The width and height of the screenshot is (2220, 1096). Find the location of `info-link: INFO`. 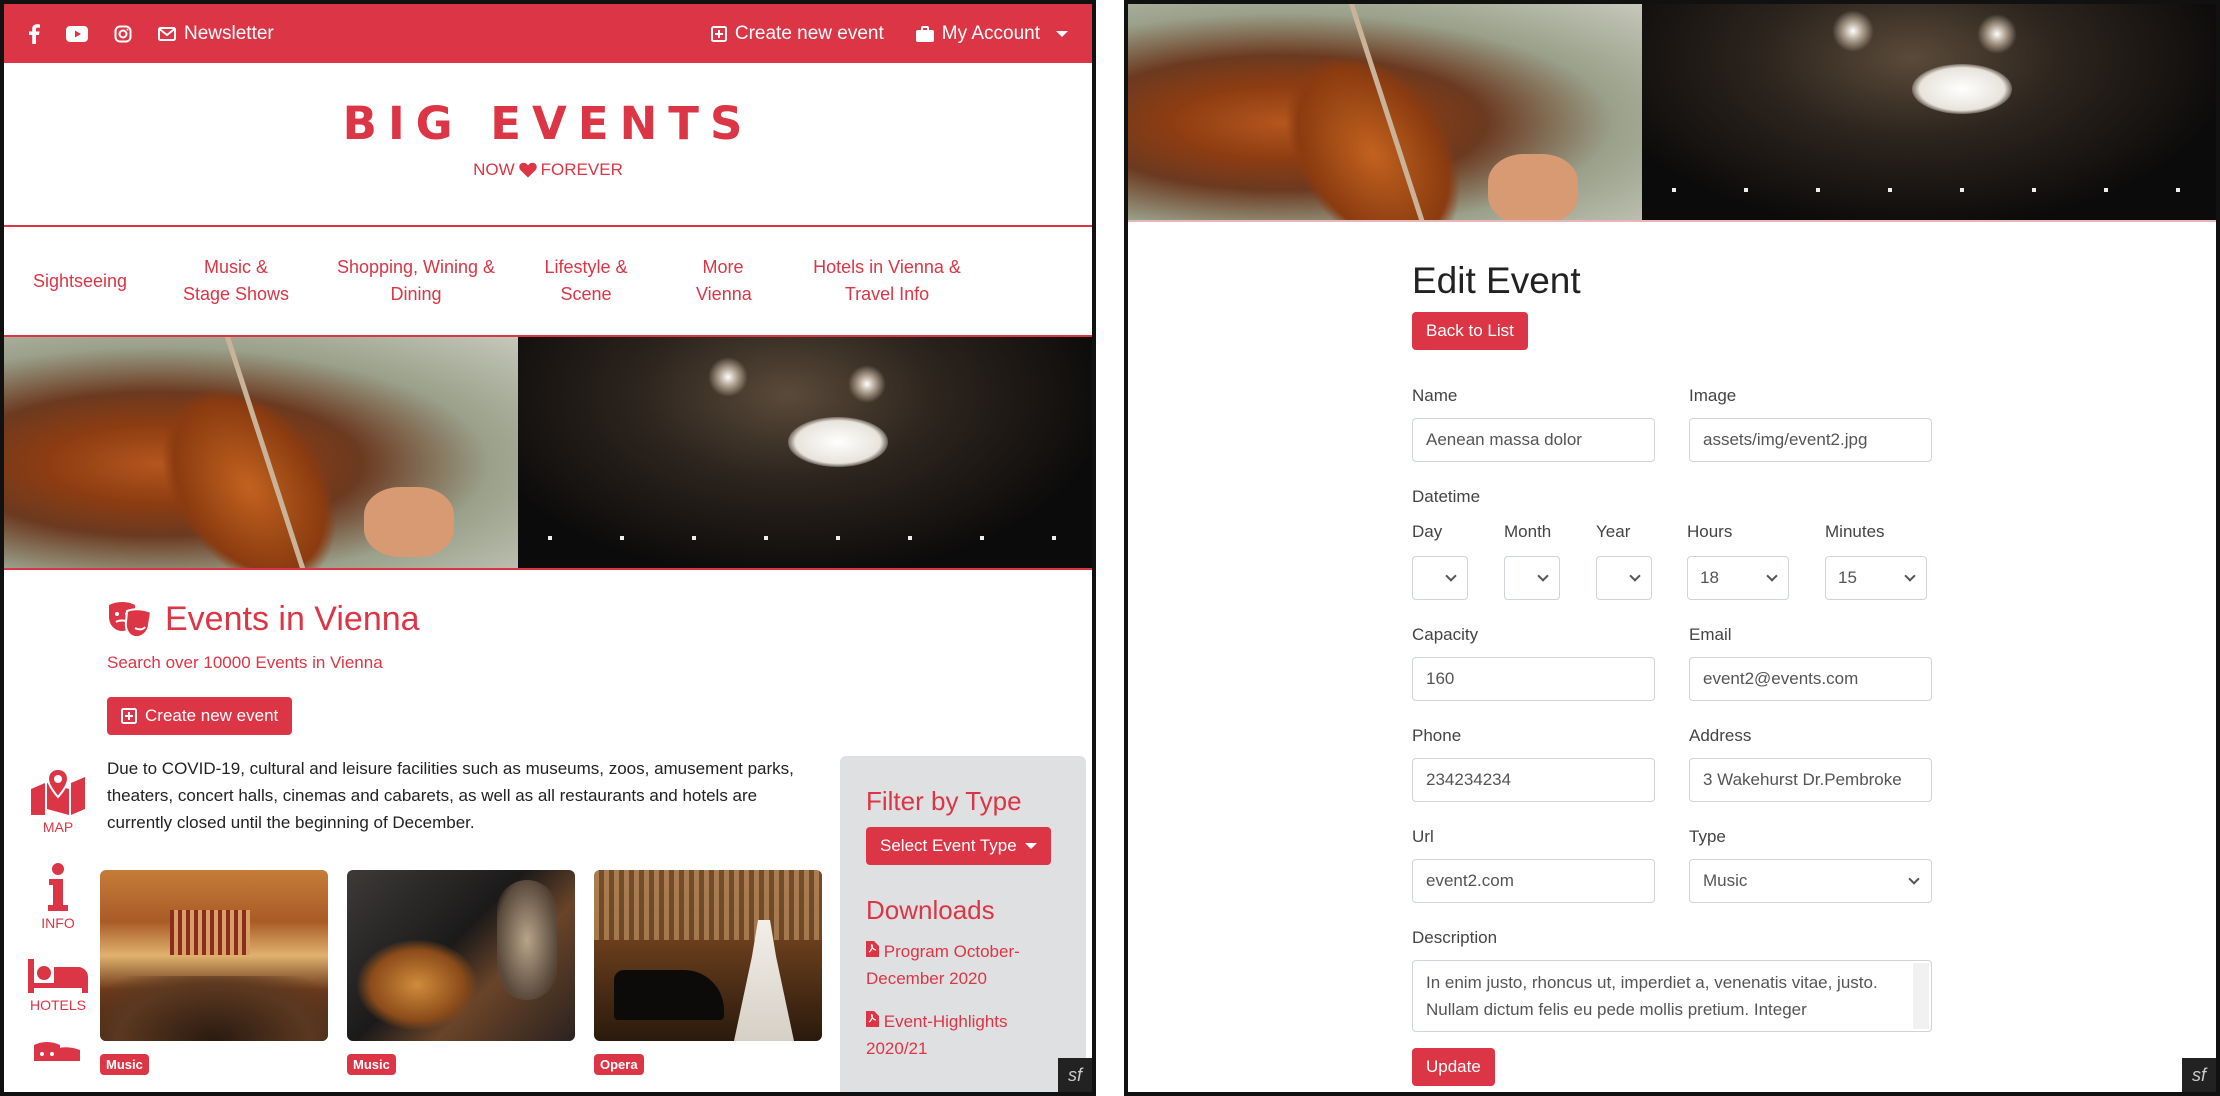

info-link: INFO is located at coordinates (58, 897).